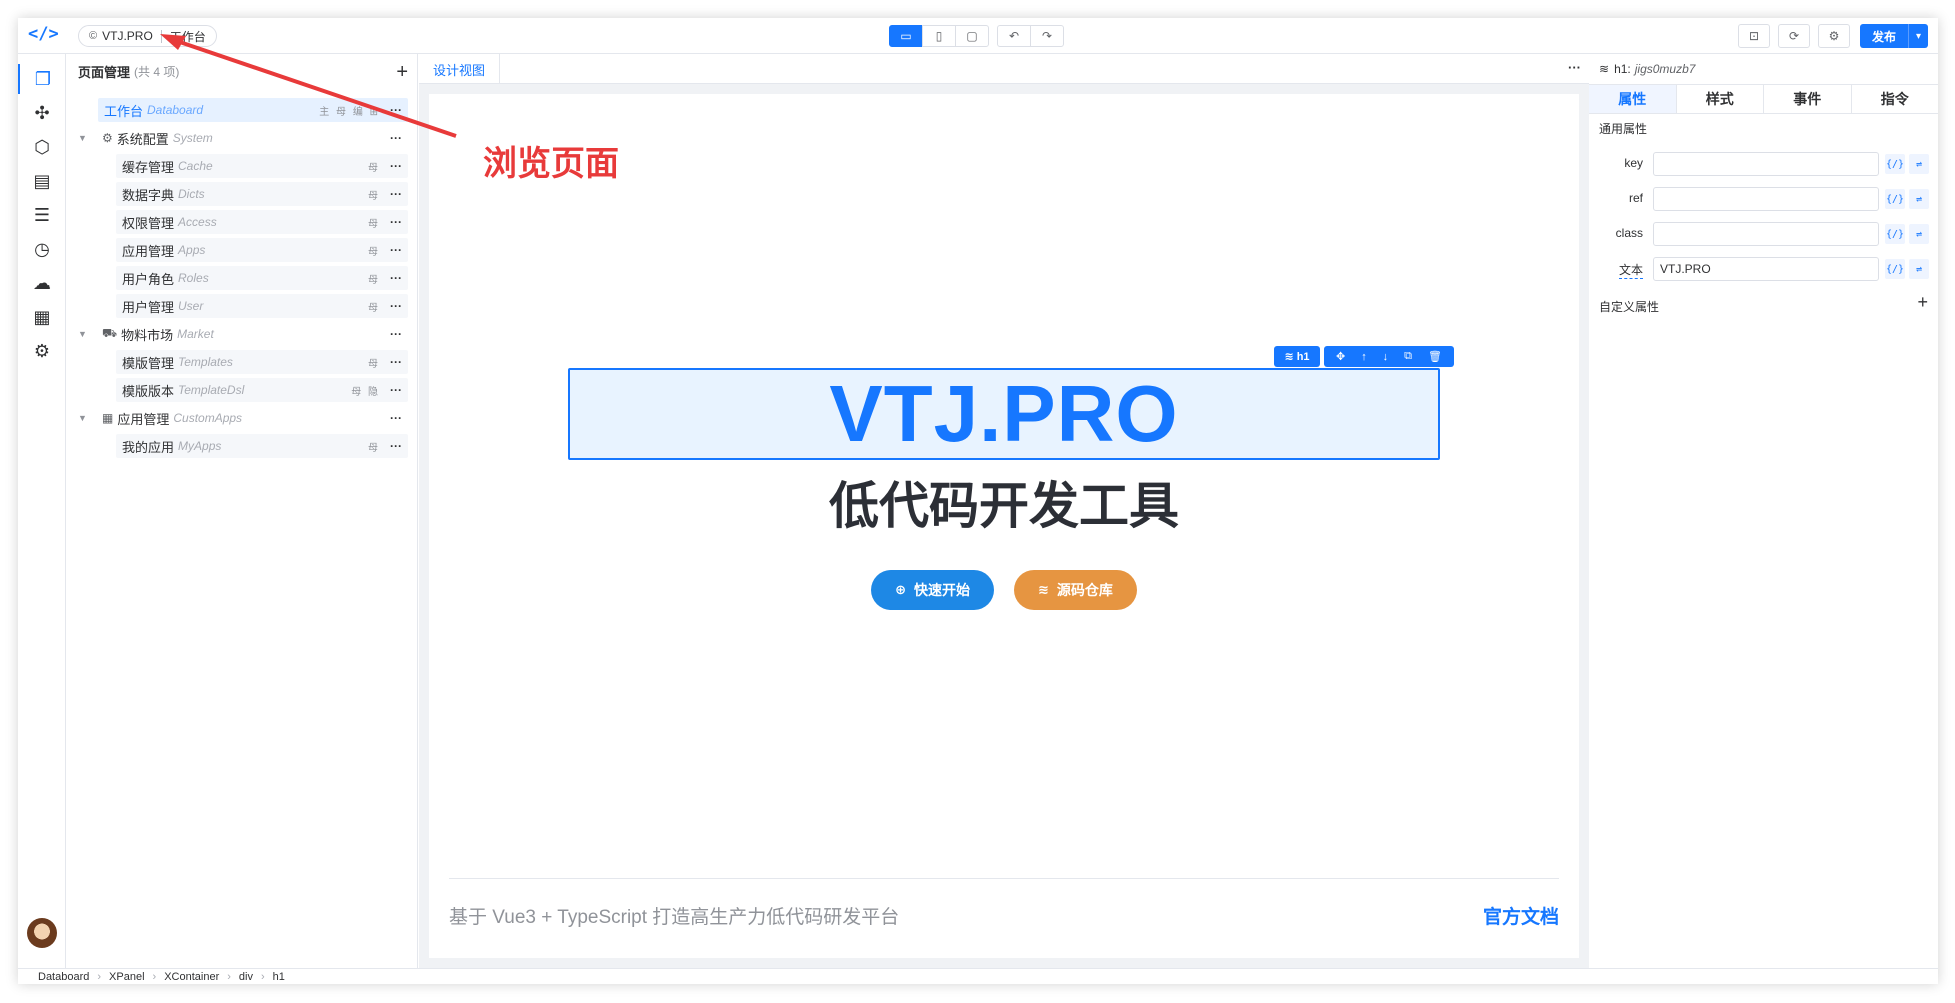  I want to click on move-icon: ✥, so click(1340, 356).